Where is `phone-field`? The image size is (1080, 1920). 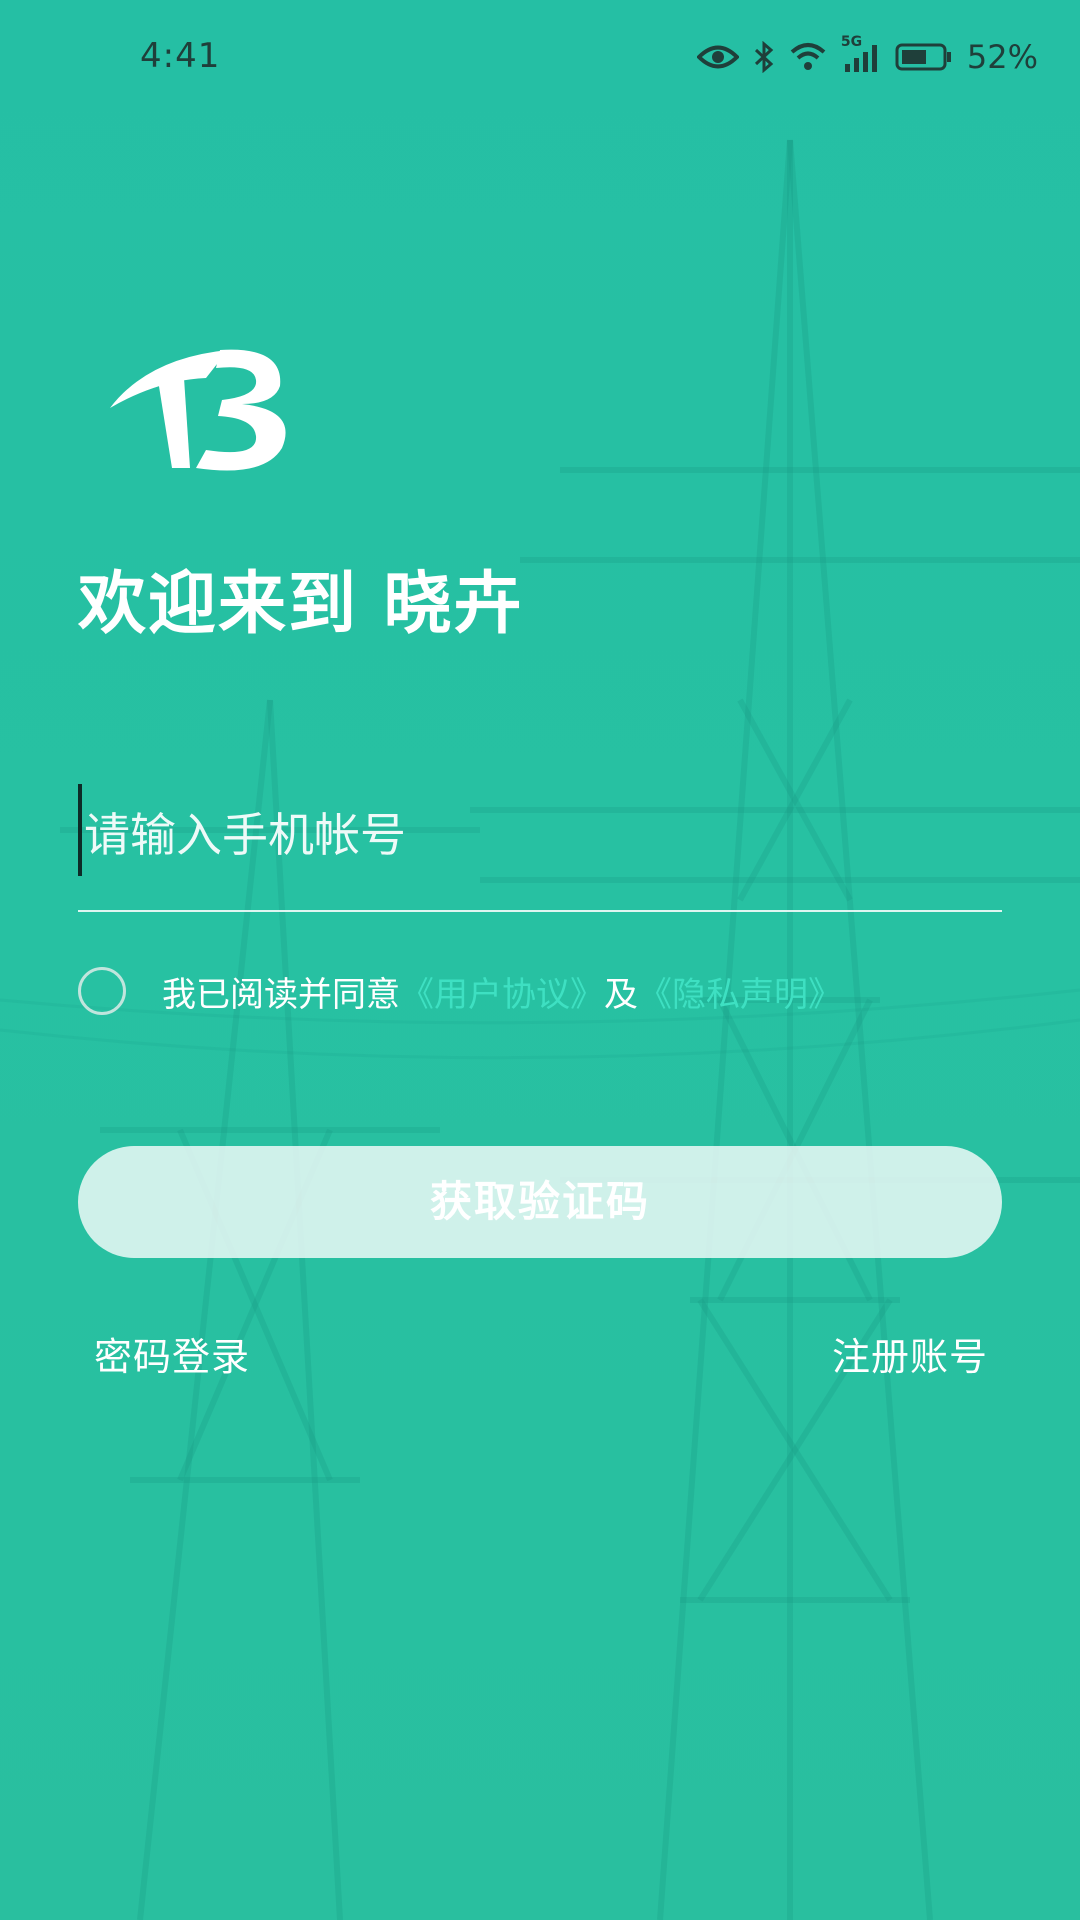
phone-field is located at coordinates (540, 846).